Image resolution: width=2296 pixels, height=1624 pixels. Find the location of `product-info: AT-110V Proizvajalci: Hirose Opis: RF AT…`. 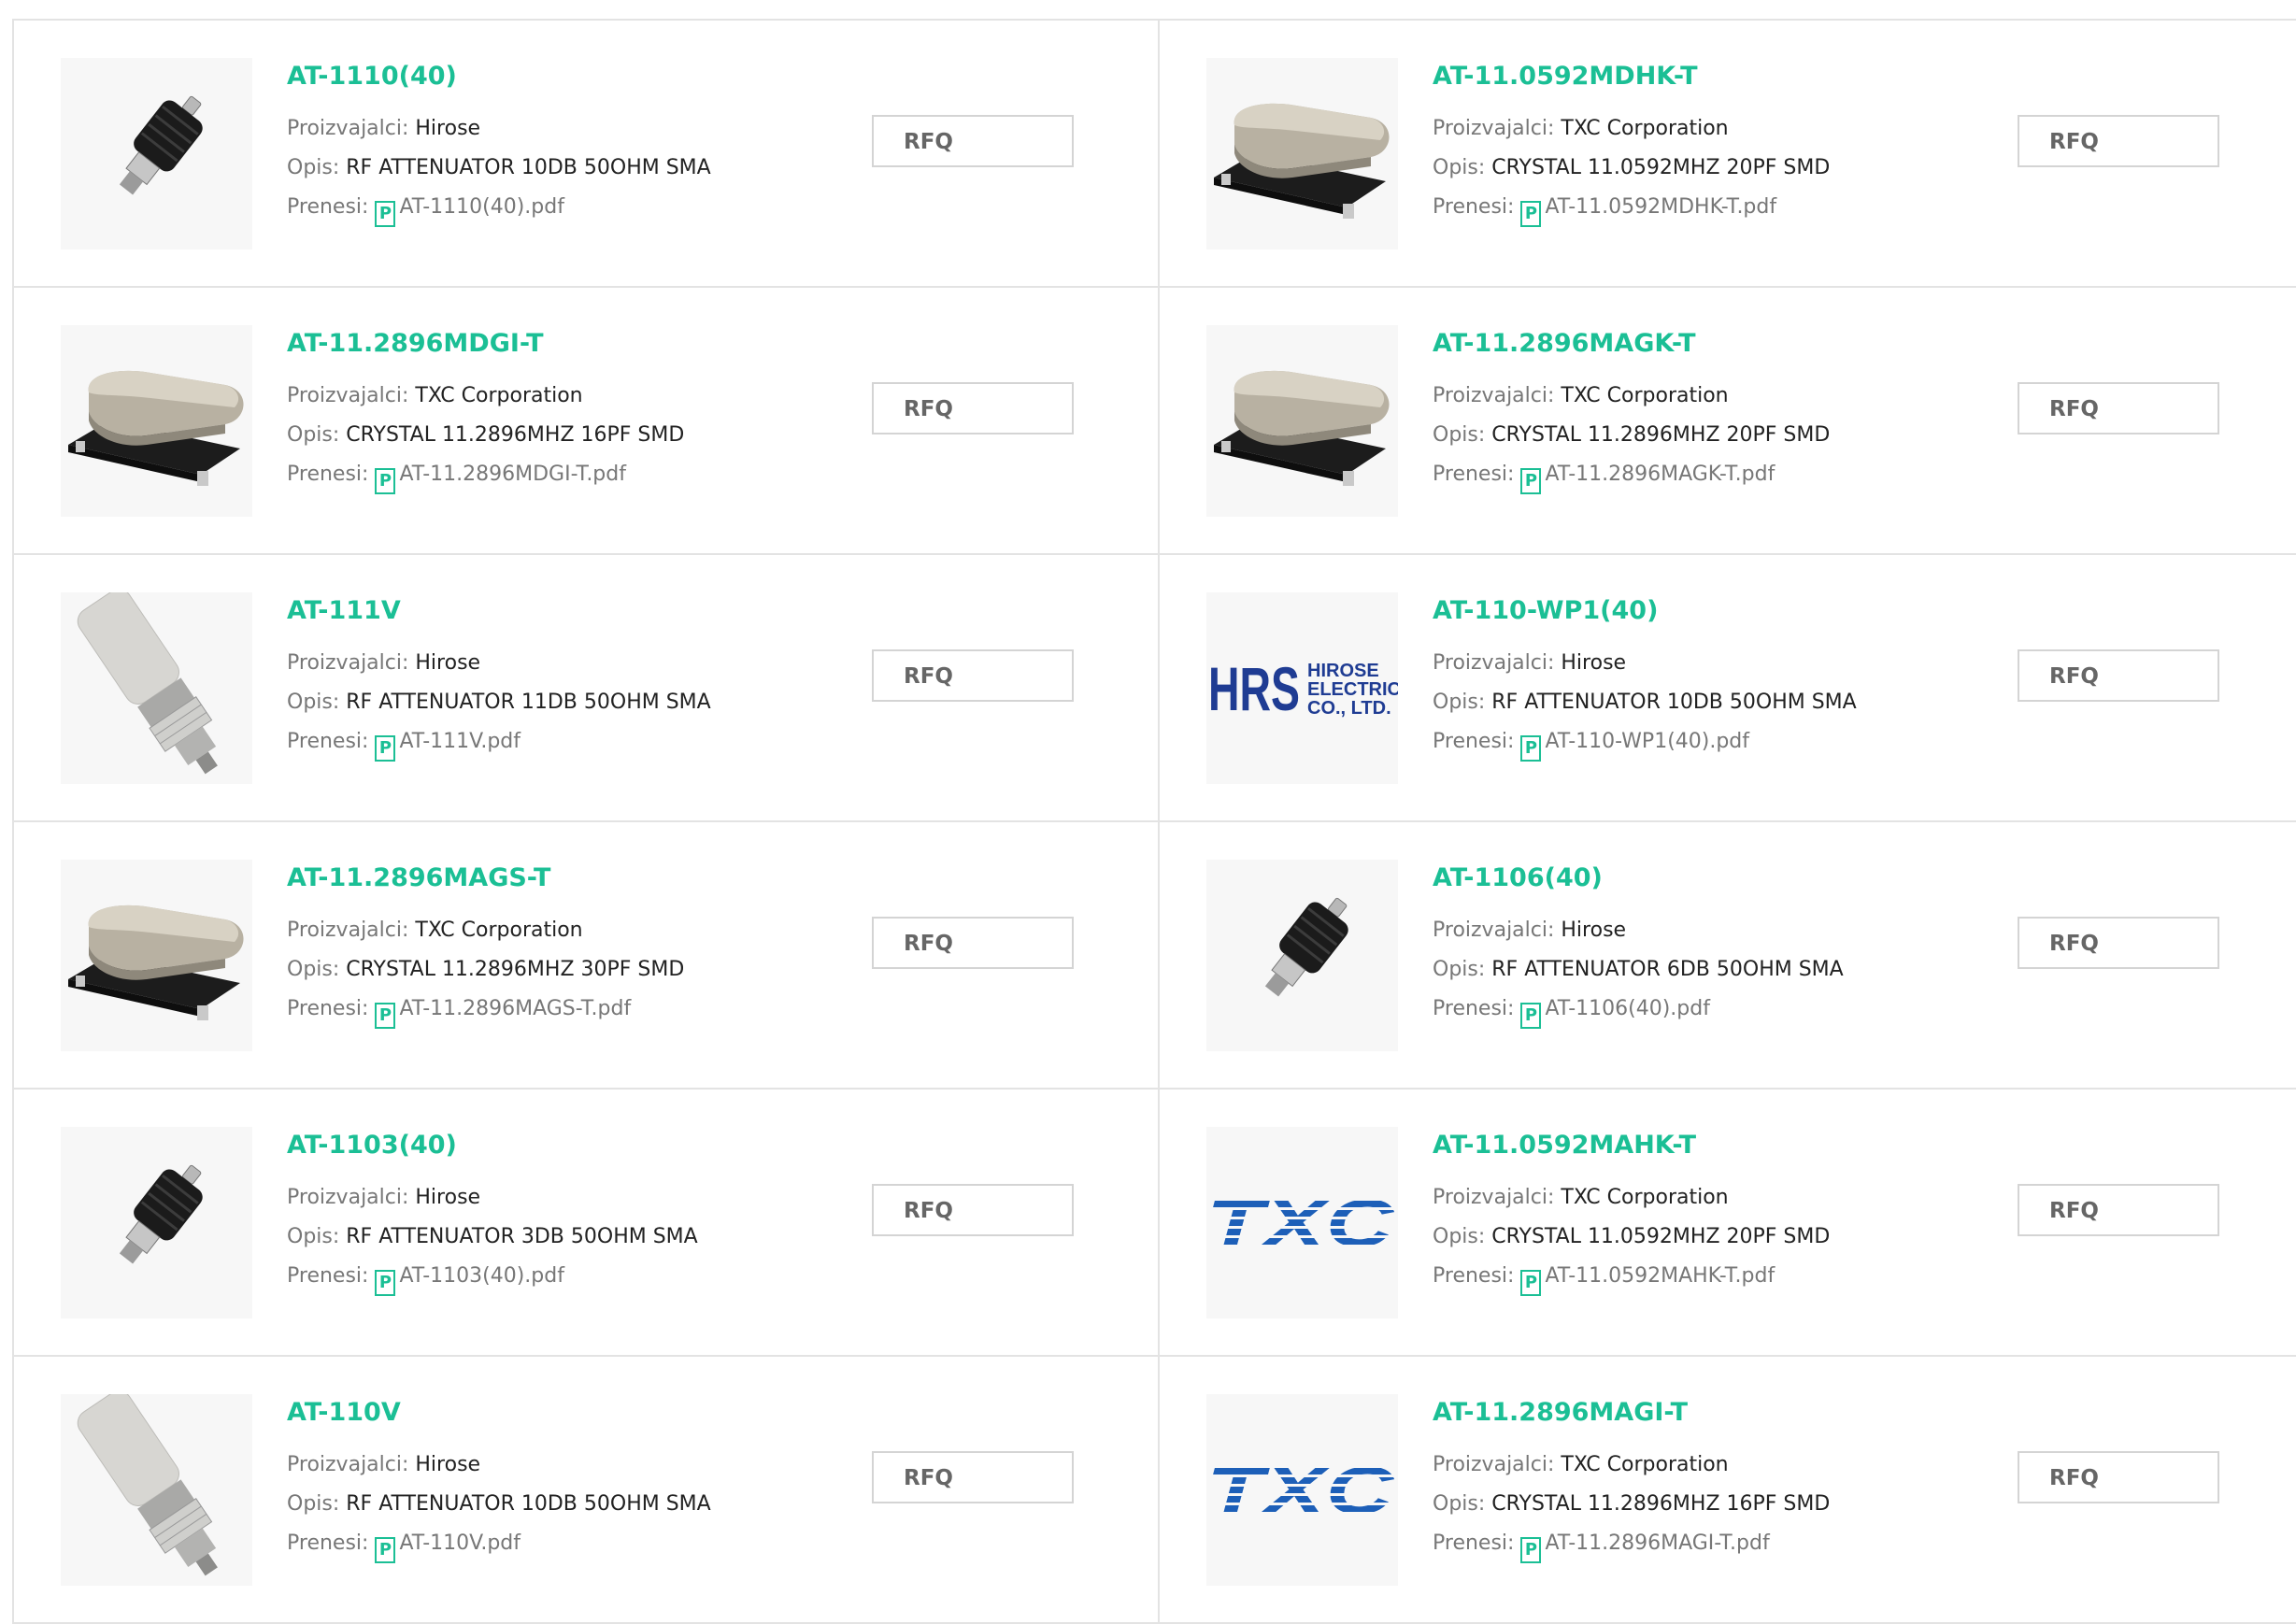

product-info: AT-110V Proizvajalci: Hirose Opis: RF AT… is located at coordinates (576, 1481).